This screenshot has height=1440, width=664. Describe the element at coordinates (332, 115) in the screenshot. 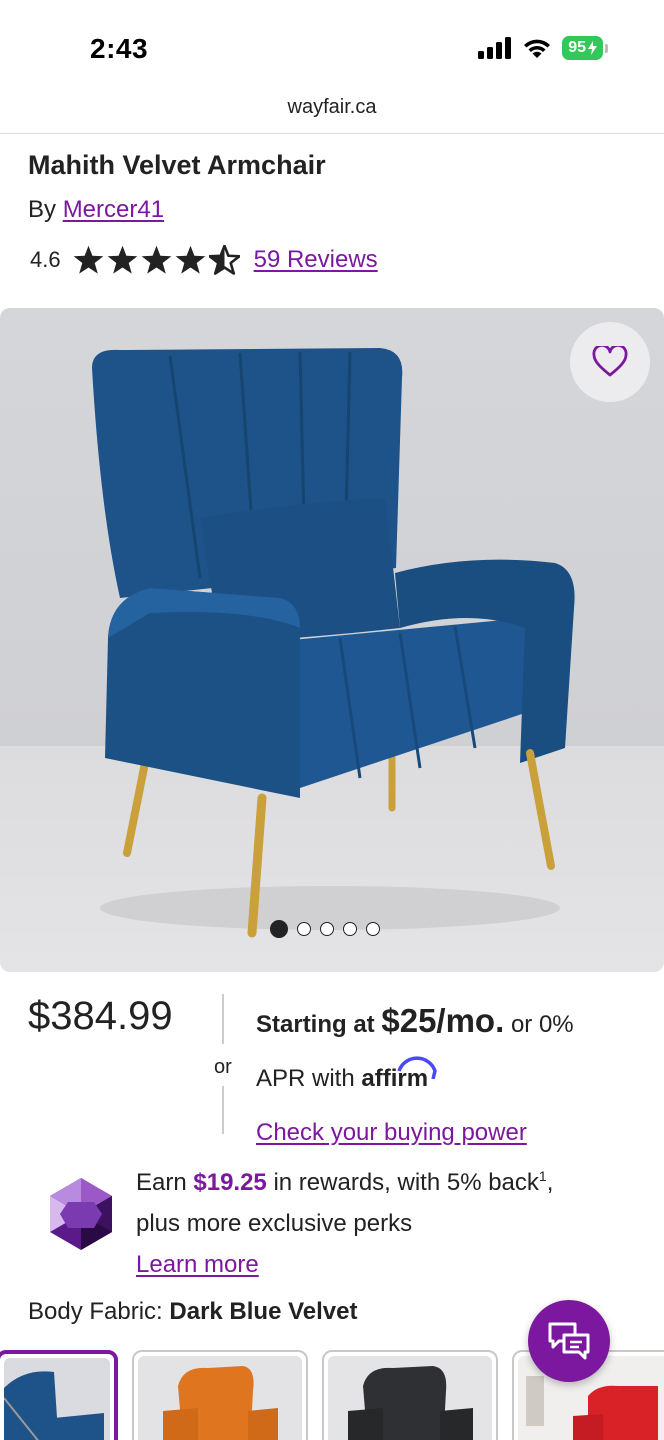

I see `browser-url: wayfair.ca` at that location.